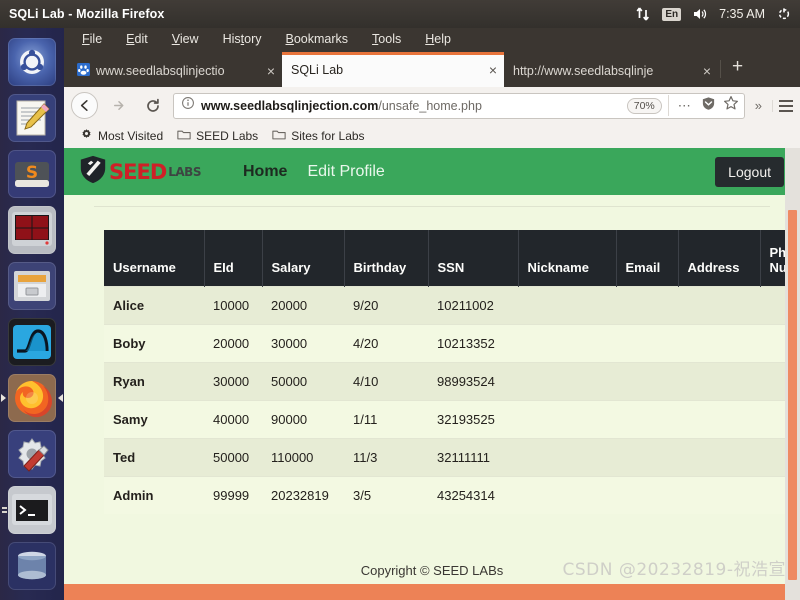 The height and width of the screenshot is (600, 800). I want to click on col-email: Email, so click(647, 258).